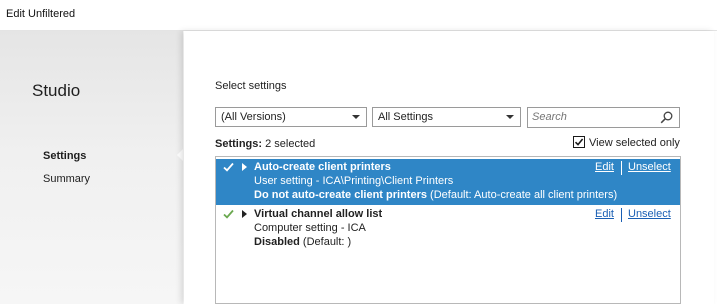 This screenshot has height=304, width=717. What do you see at coordinates (41, 14) in the screenshot?
I see `window-title: Edit Unfiltered` at bounding box center [41, 14].